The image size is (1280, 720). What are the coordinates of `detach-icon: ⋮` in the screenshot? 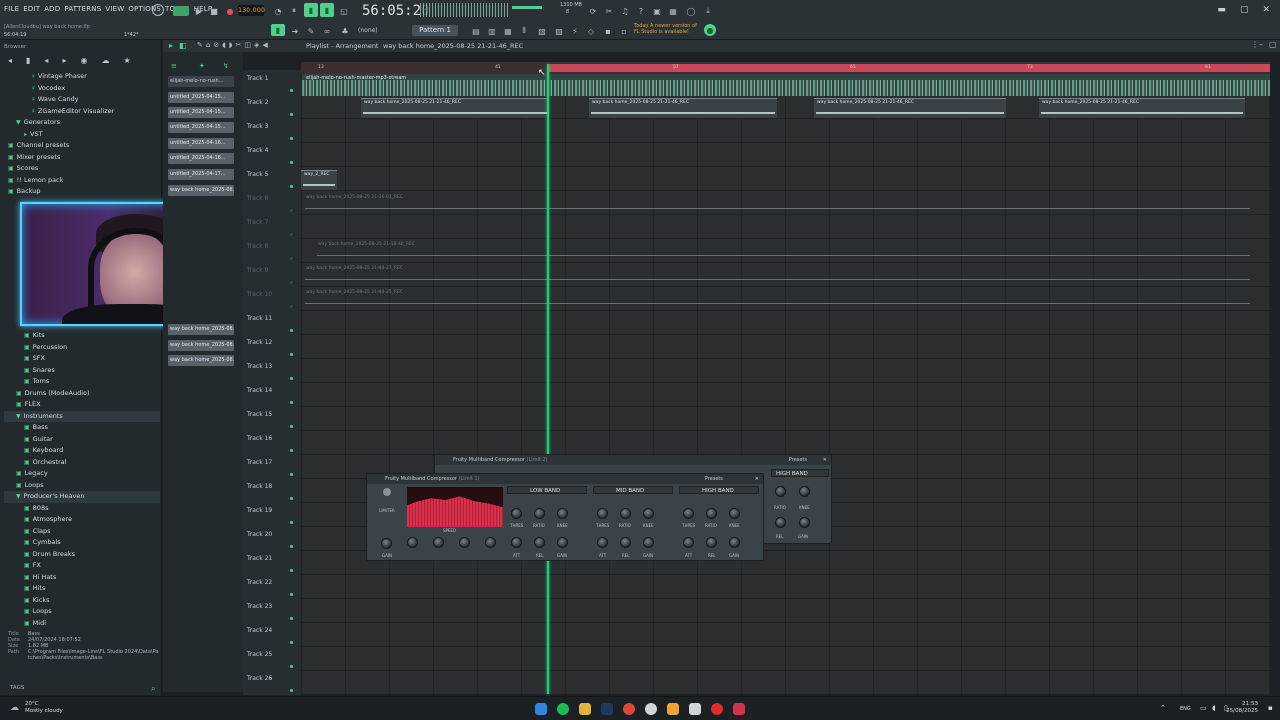 It's located at (1255, 44).